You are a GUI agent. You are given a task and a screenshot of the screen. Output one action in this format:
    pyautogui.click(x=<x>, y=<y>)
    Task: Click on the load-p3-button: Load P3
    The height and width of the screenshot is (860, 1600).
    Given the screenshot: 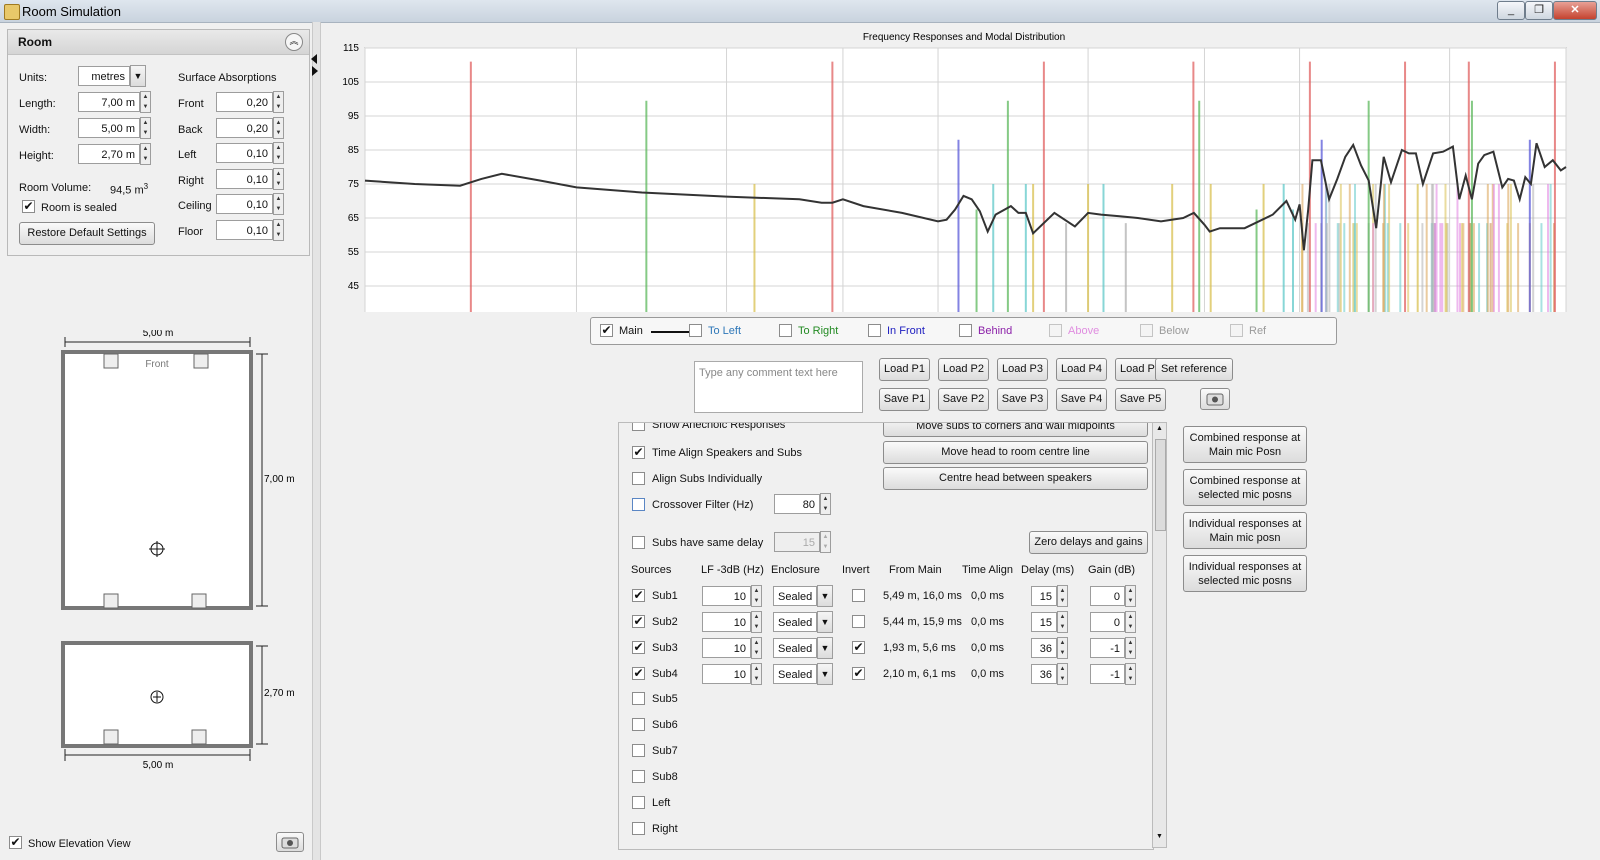 What is the action you would take?
    pyautogui.click(x=1022, y=369)
    